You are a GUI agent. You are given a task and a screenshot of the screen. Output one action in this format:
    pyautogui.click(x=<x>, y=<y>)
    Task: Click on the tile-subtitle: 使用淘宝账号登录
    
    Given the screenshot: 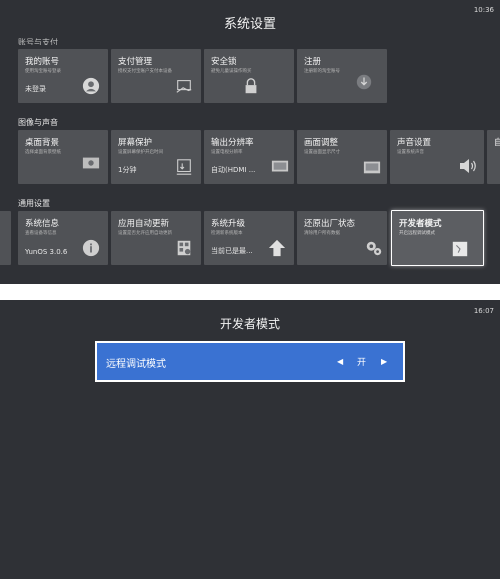 What is the action you would take?
    pyautogui.click(x=43, y=71)
    